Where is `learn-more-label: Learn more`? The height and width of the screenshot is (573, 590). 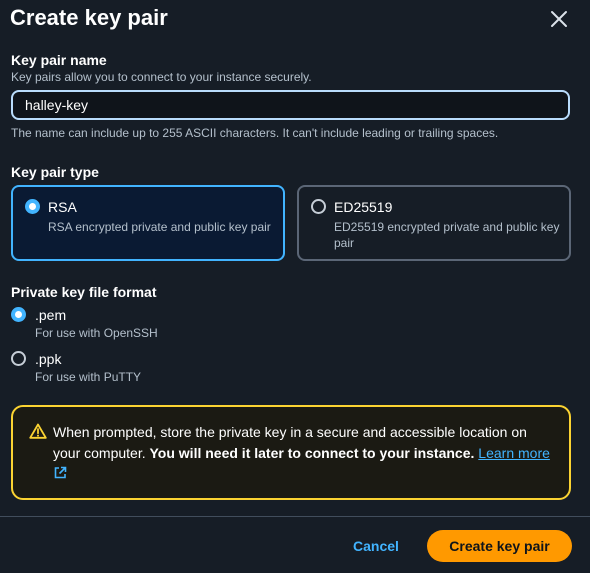 learn-more-label: Learn more is located at coordinates (514, 453).